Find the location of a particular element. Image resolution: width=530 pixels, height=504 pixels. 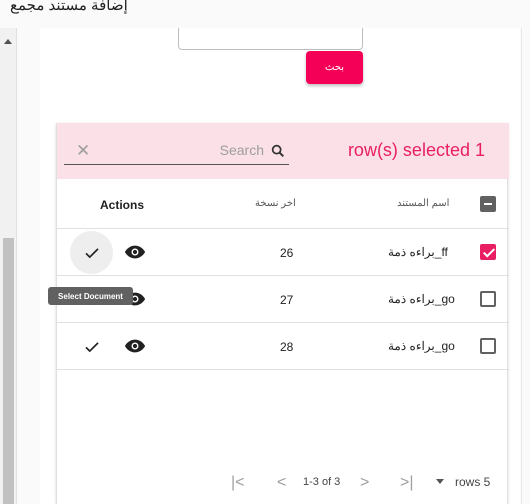

scrollbar is located at coordinates (8, 266).